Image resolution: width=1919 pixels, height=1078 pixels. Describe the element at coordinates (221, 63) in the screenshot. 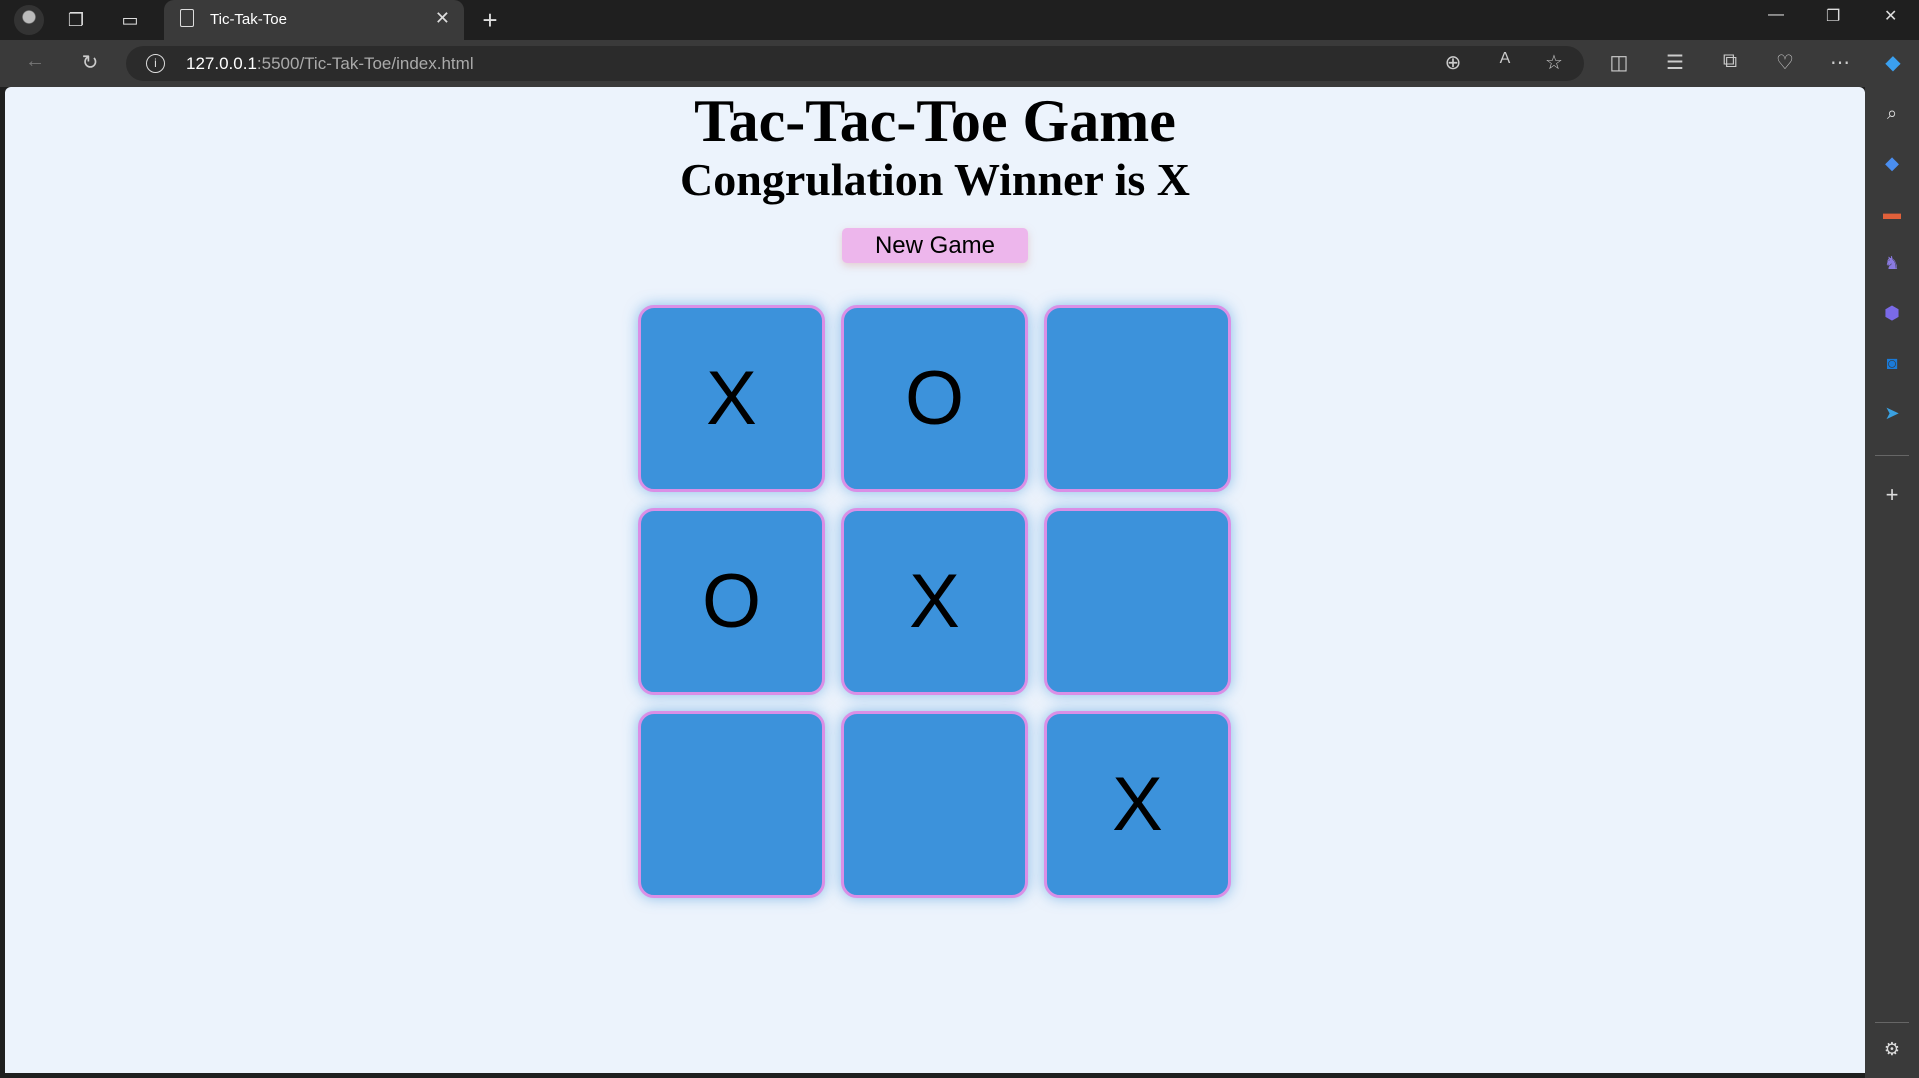

I see `url-host: 127.0.0.1` at that location.